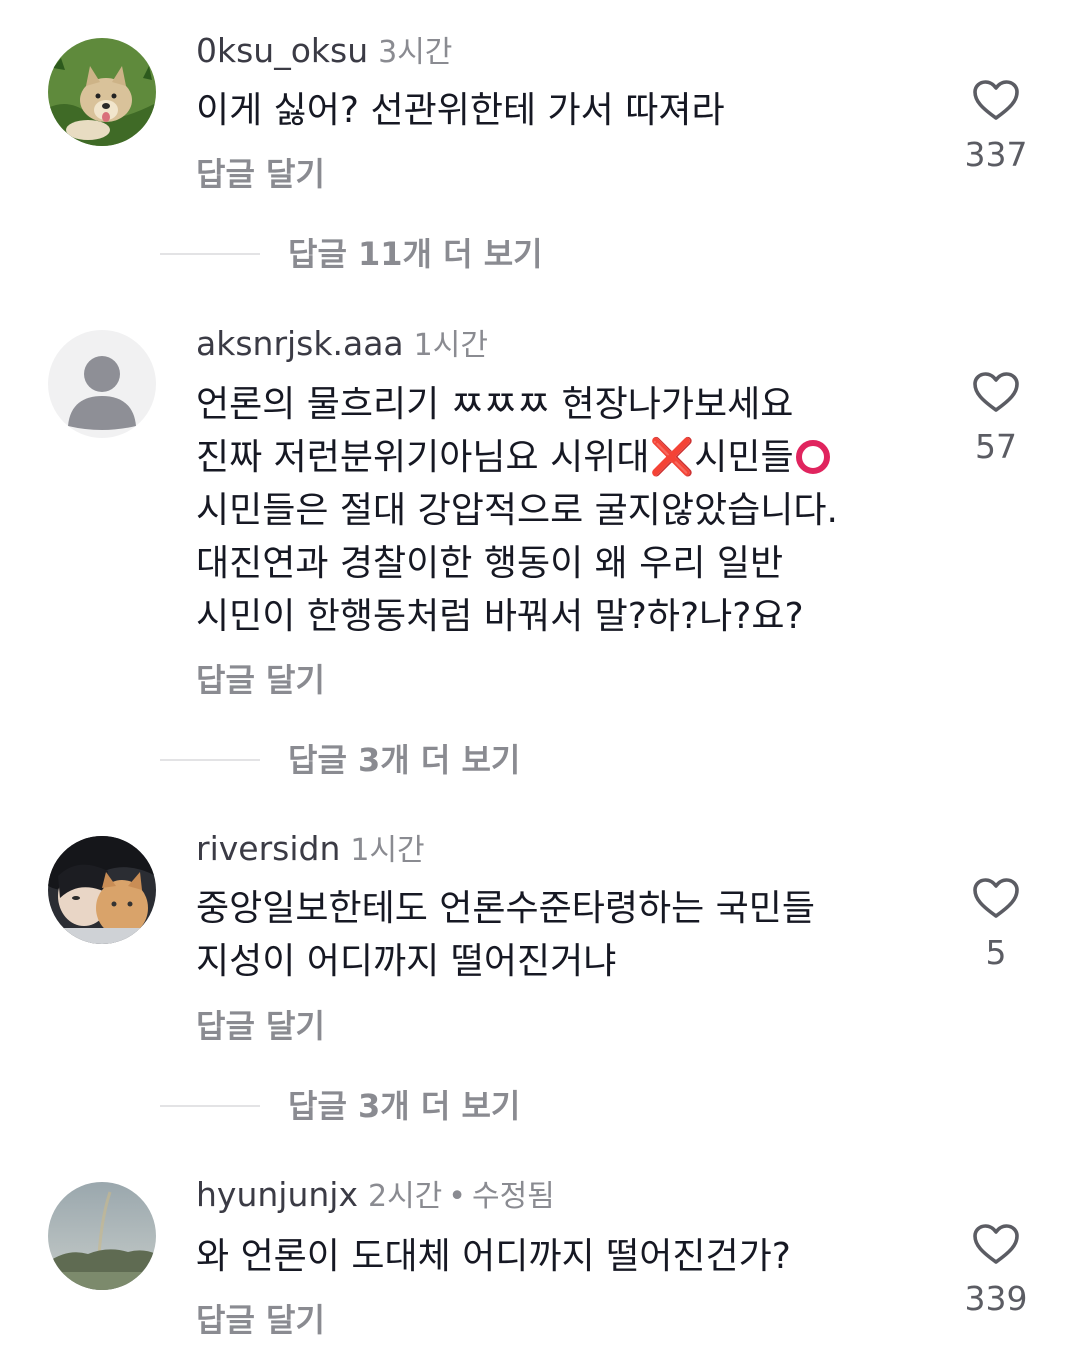 This screenshot has width=1080, height=1367. Describe the element at coordinates (277, 1194) in the screenshot. I see `username: hyunjunjx` at that location.